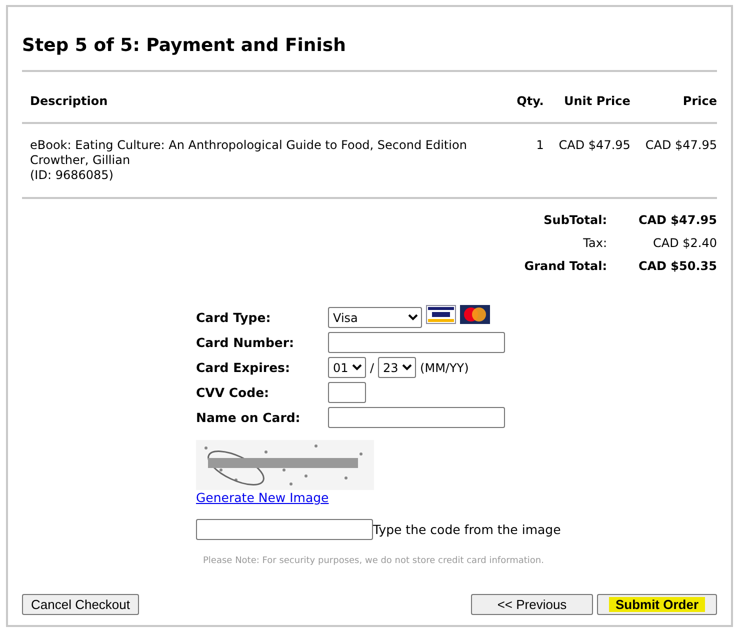  Describe the element at coordinates (532, 604) in the screenshot. I see `previous-button: << Previous` at that location.